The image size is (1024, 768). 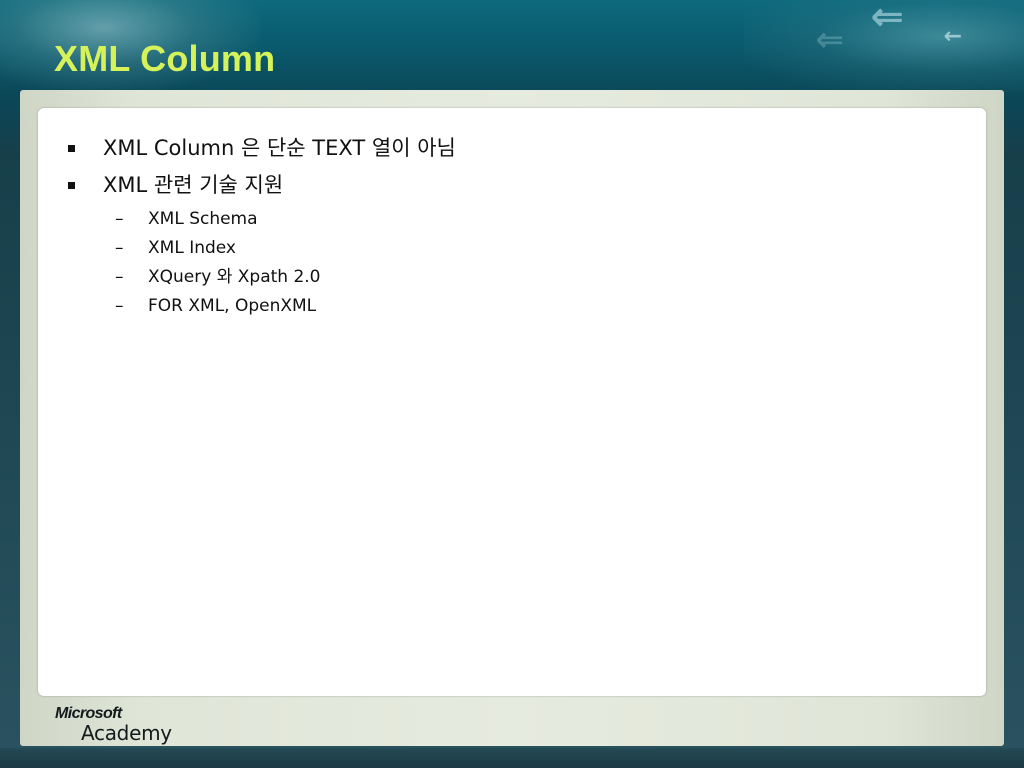 I want to click on list-item: – XML Schema, so click(x=504, y=222).